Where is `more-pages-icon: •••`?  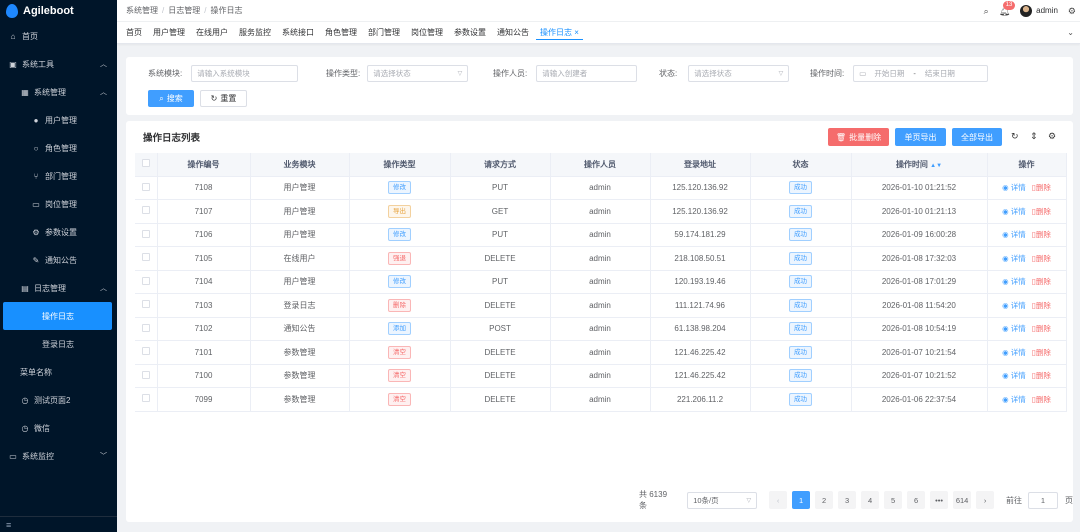 more-pages-icon: ••• is located at coordinates (939, 500).